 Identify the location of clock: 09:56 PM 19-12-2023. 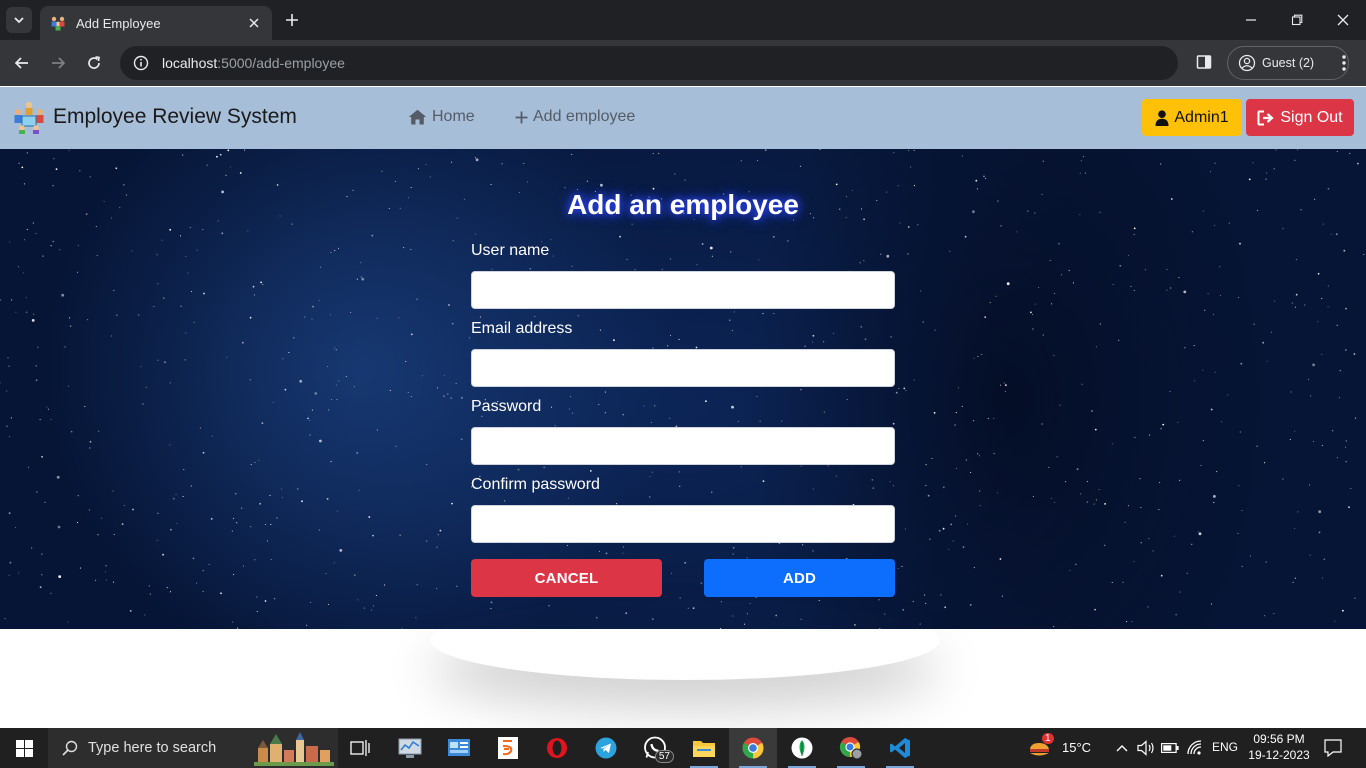
(1279, 747).